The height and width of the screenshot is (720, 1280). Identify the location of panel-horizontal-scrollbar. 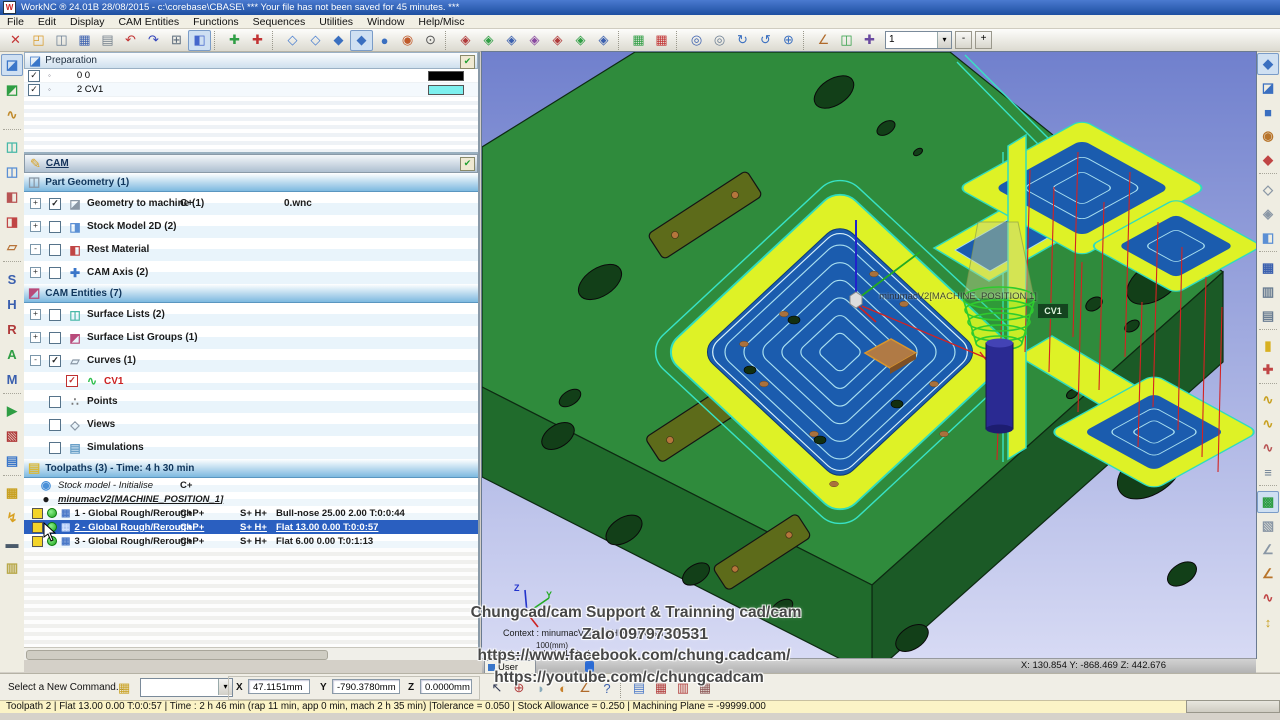
(251, 653).